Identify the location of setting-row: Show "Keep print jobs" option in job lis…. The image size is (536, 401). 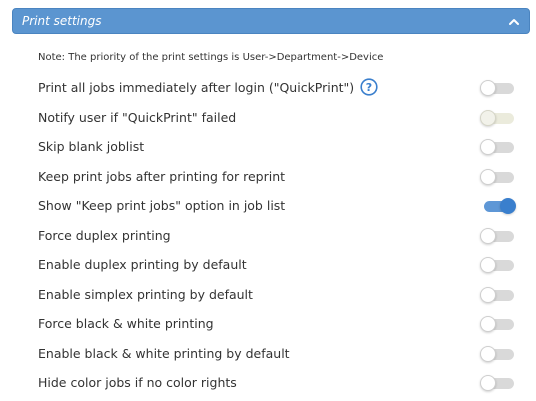
(278, 205).